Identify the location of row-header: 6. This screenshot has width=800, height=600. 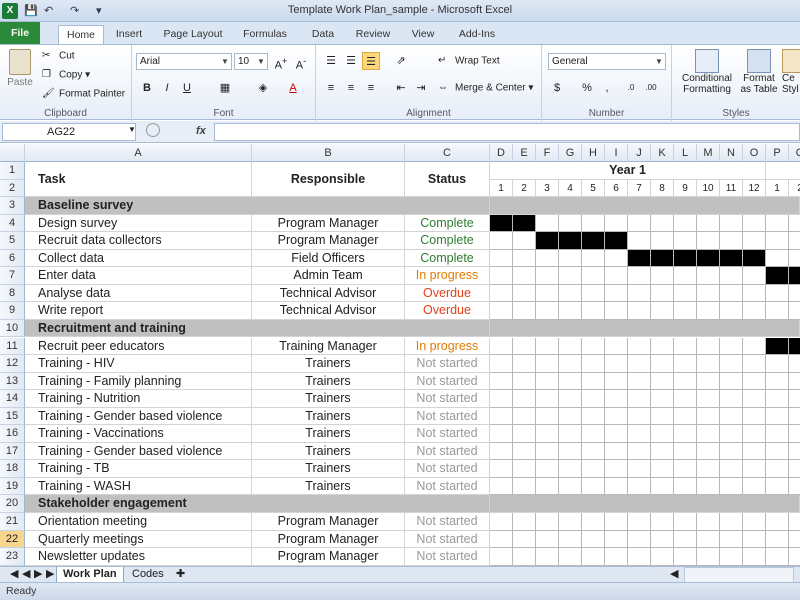
(12, 258).